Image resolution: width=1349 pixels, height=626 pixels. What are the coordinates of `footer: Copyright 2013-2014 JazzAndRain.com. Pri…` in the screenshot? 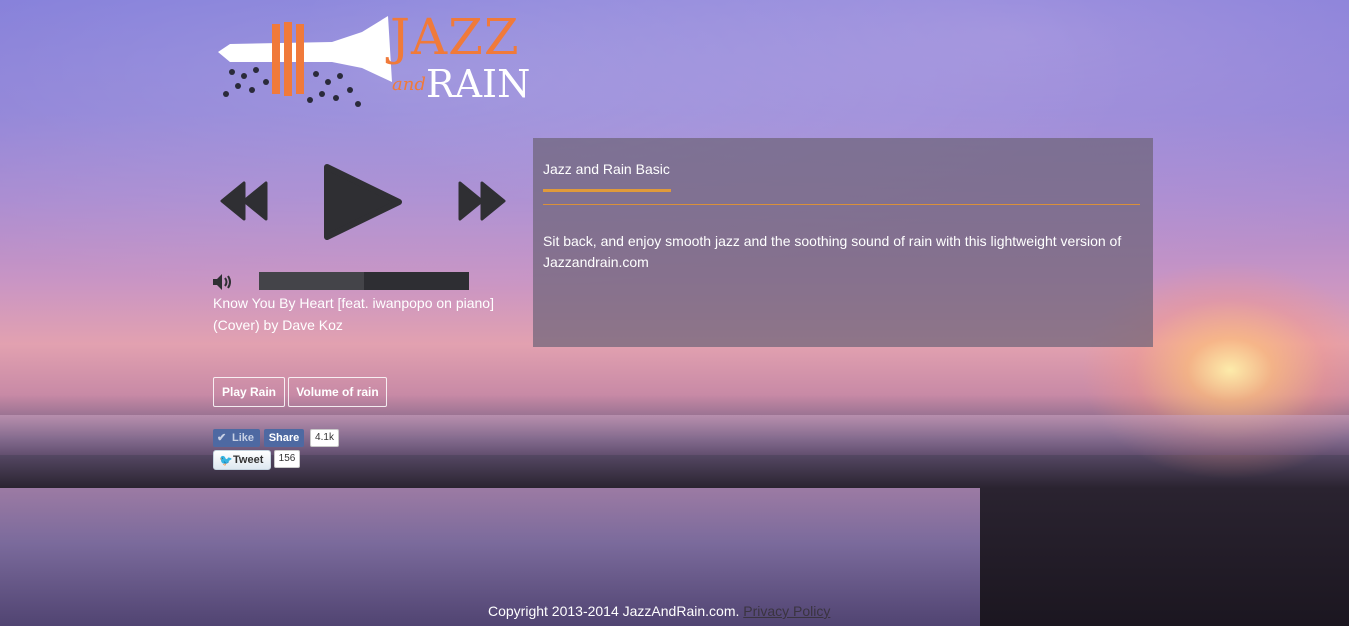 It's located at (659, 611).